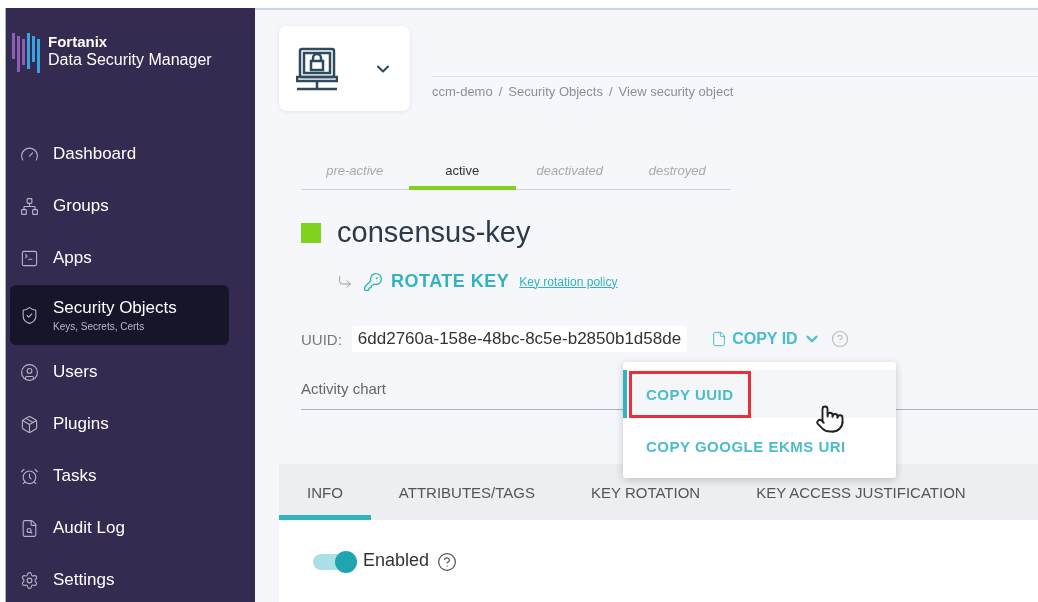 The height and width of the screenshot is (602, 1038). Describe the element at coordinates (434, 232) in the screenshot. I see `key-name: consensus-key` at that location.